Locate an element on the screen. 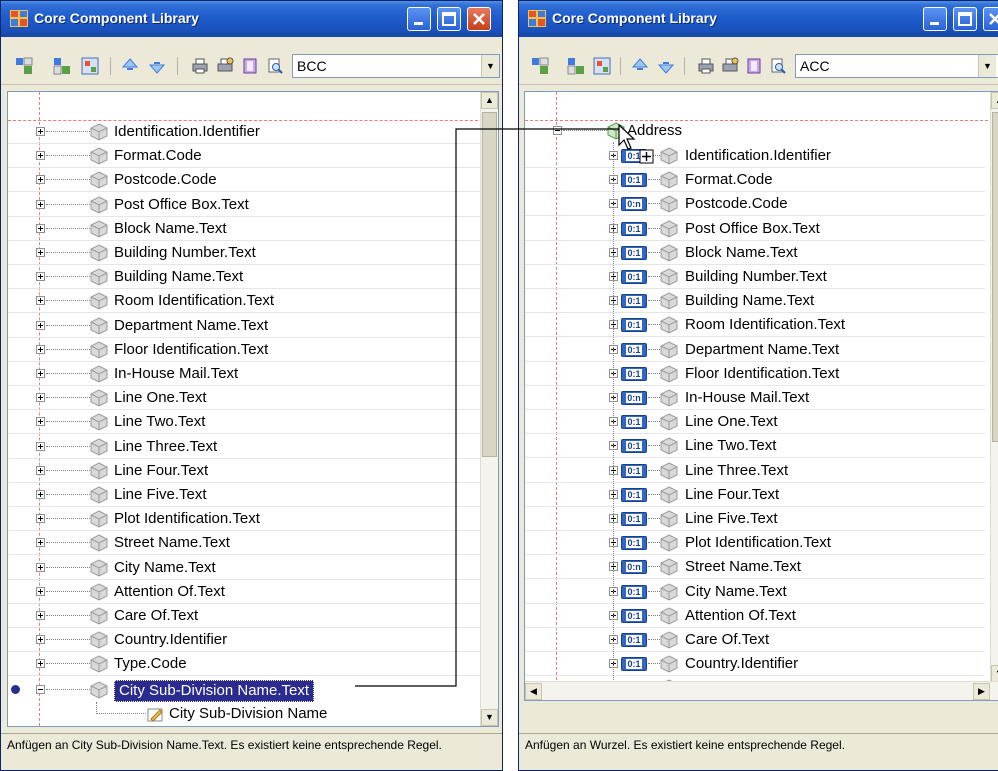  library-selector: BCC ▼ is located at coordinates (396, 66).